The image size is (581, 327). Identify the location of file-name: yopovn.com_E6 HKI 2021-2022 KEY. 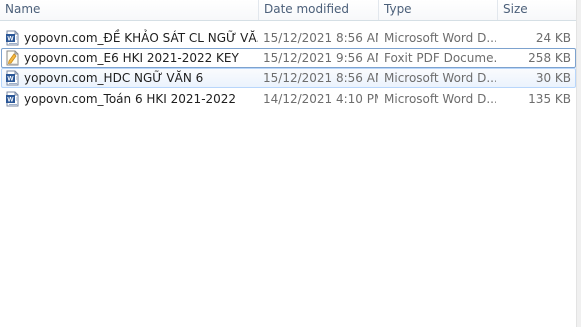
(131, 58).